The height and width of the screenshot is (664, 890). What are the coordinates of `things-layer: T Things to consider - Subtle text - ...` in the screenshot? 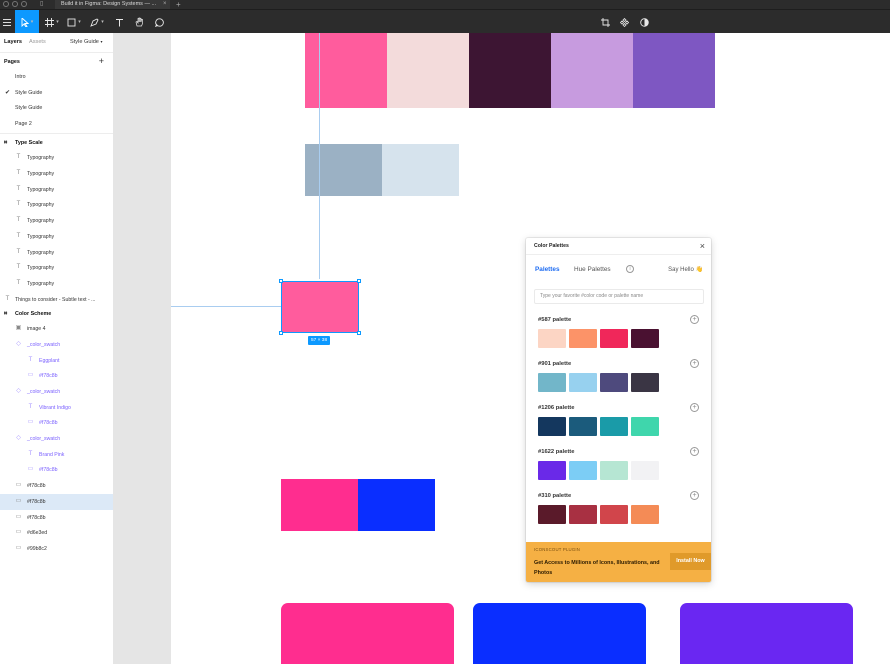 It's located at (56, 300).